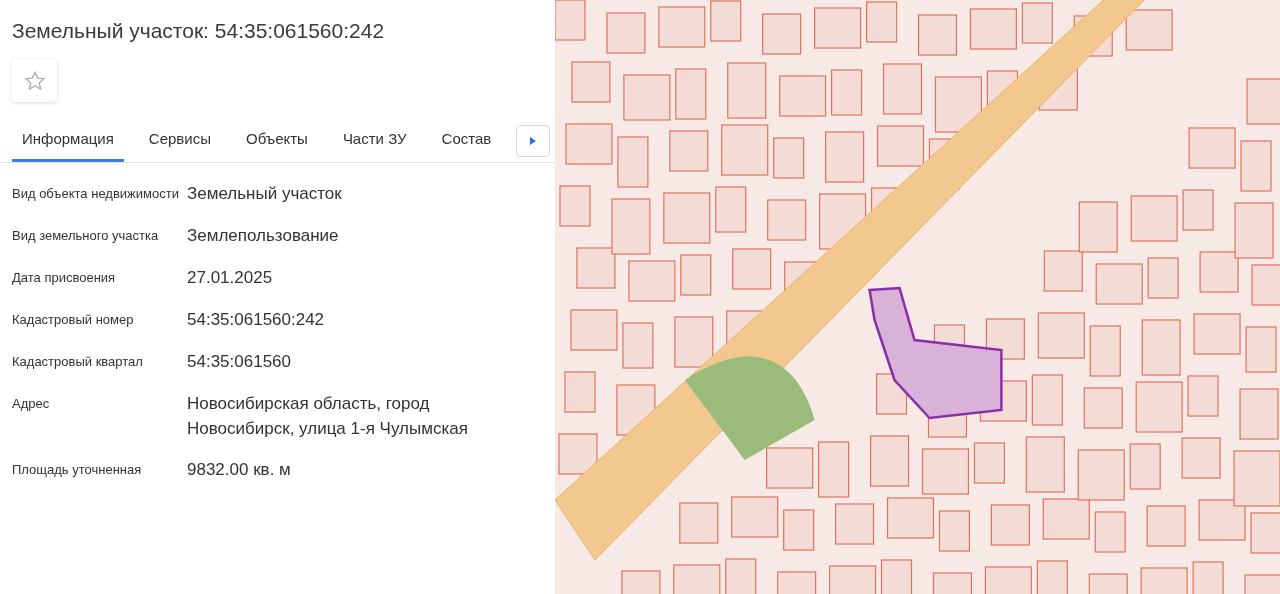  What do you see at coordinates (96, 194) in the screenshot?
I see `property-label: Вид объекта недвижимости` at bounding box center [96, 194].